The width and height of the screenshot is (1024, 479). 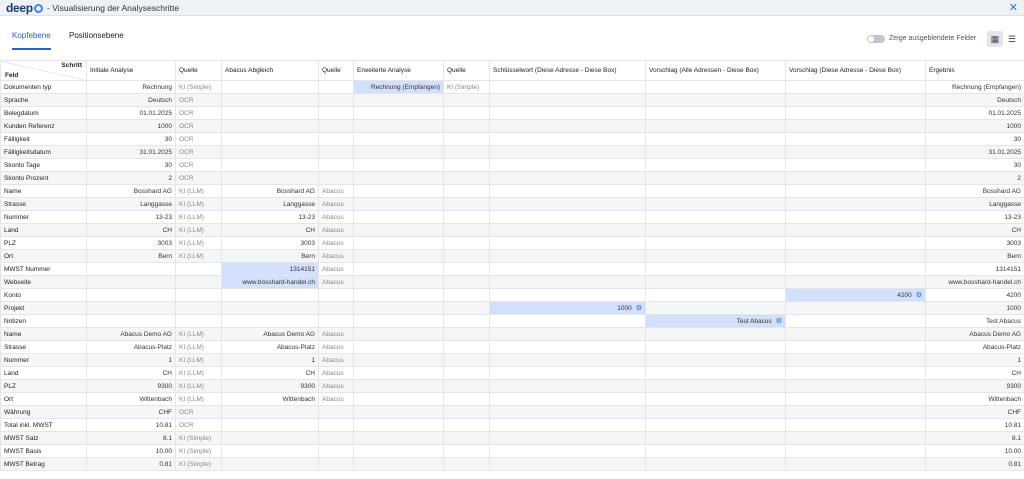 What do you see at coordinates (295, 347) in the screenshot?
I see `cell-abacus-text: Abacus-Platz` at bounding box center [295, 347].